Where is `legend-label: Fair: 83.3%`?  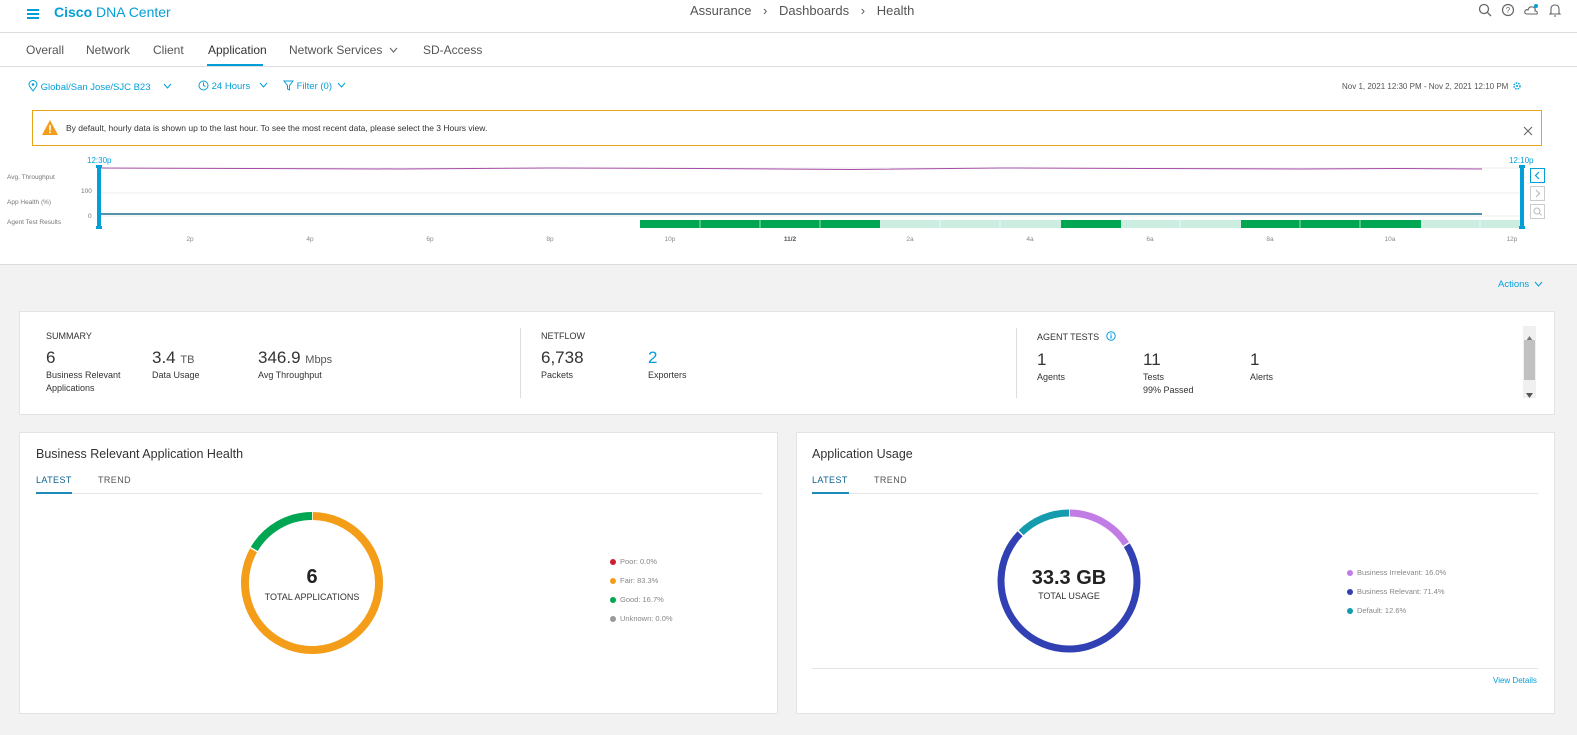 legend-label: Fair: 83.3% is located at coordinates (639, 580).